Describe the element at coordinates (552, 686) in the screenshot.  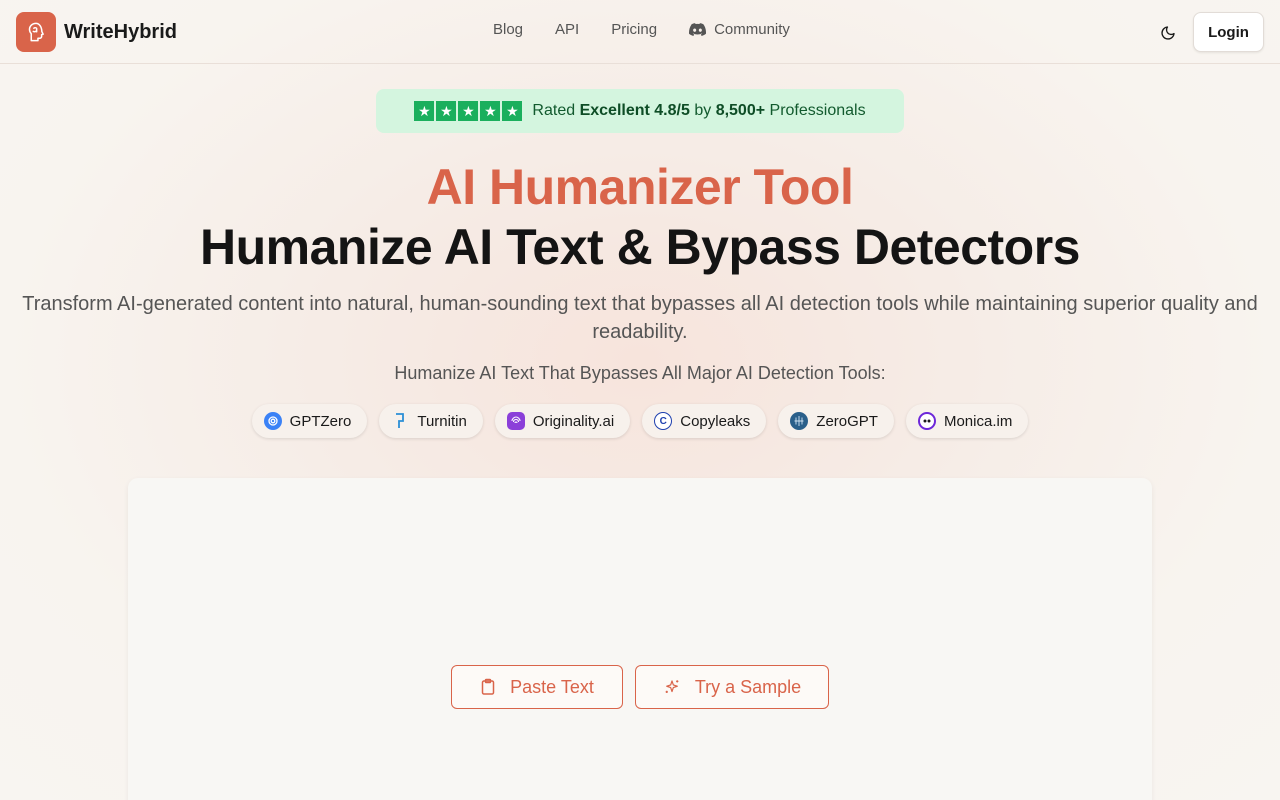
I see `paste-text-label: Paste Text` at that location.